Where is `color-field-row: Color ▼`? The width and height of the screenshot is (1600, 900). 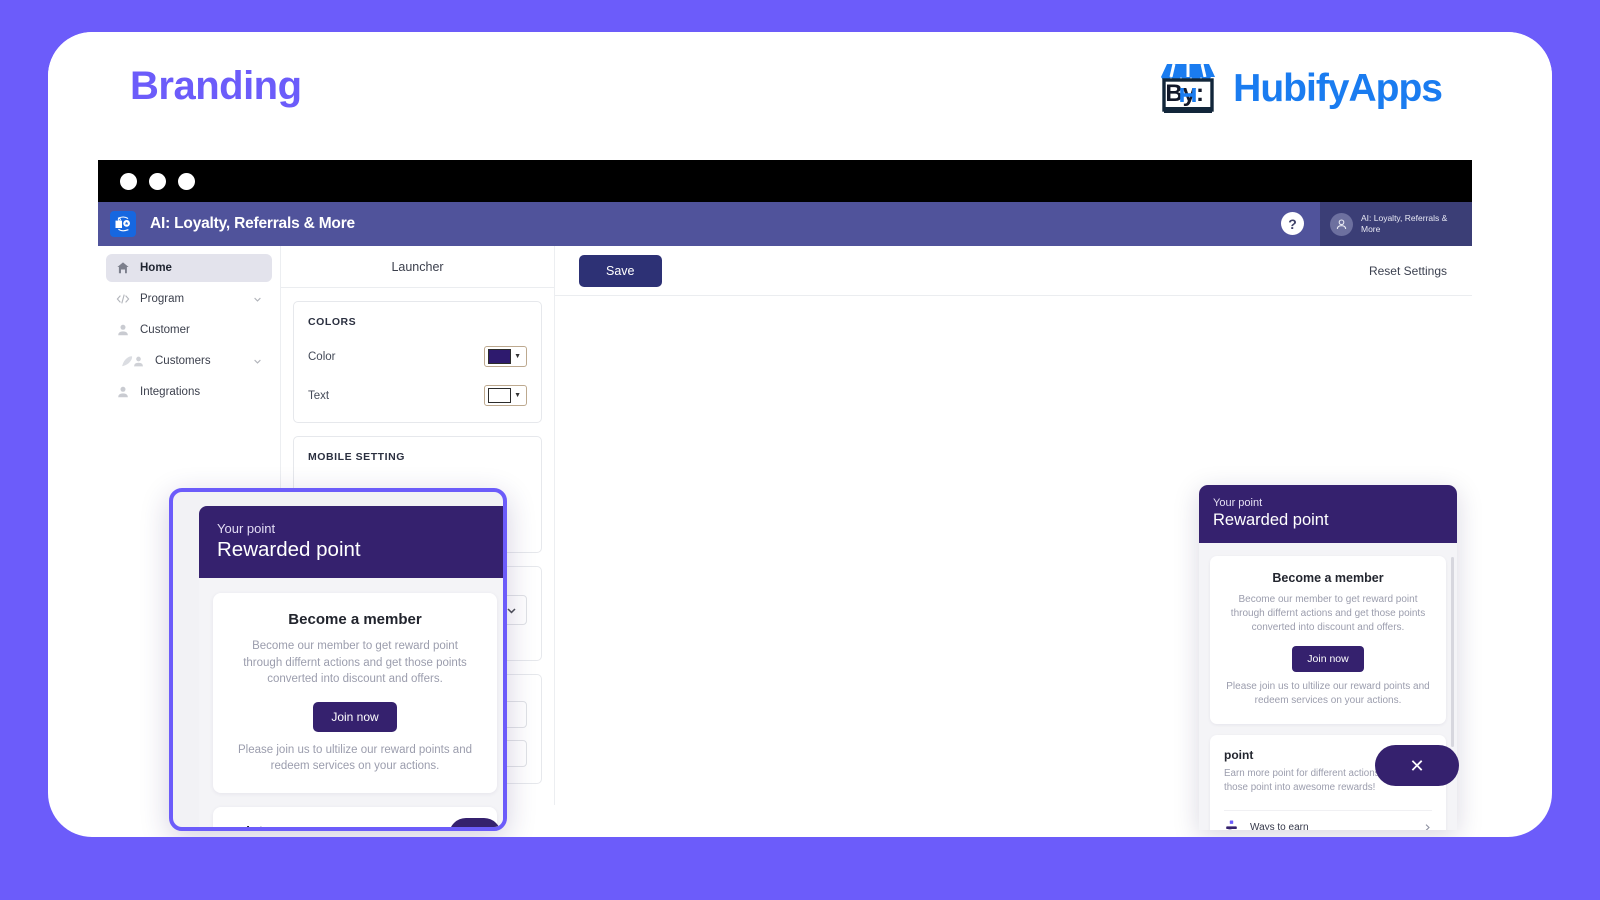 color-field-row: Color ▼ is located at coordinates (417, 356).